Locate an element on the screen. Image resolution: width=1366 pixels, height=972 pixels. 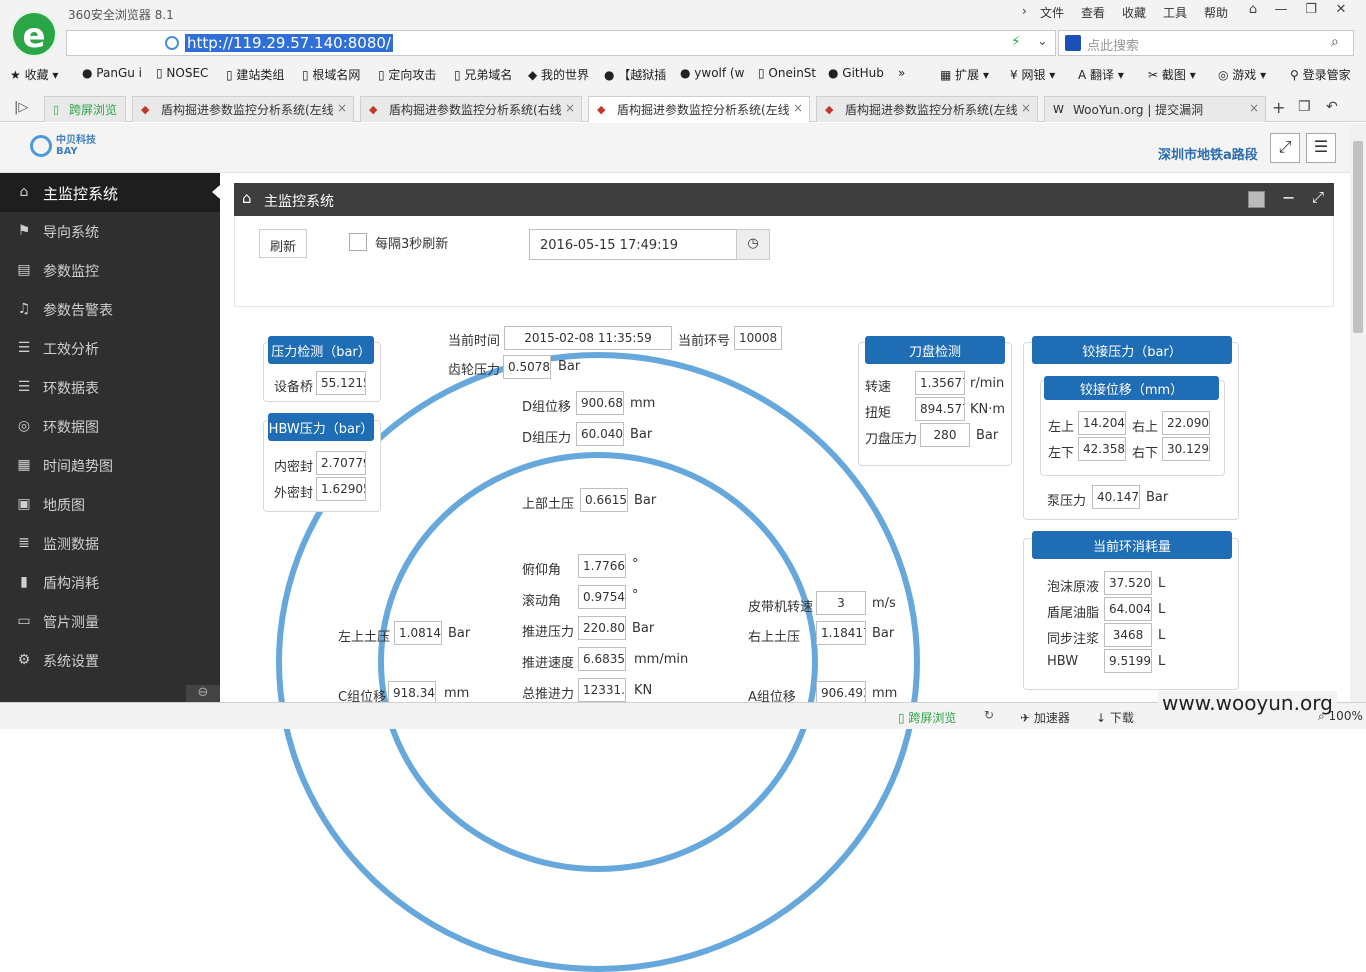
status-download: ↓ 下载 is located at coordinates (1115, 717).